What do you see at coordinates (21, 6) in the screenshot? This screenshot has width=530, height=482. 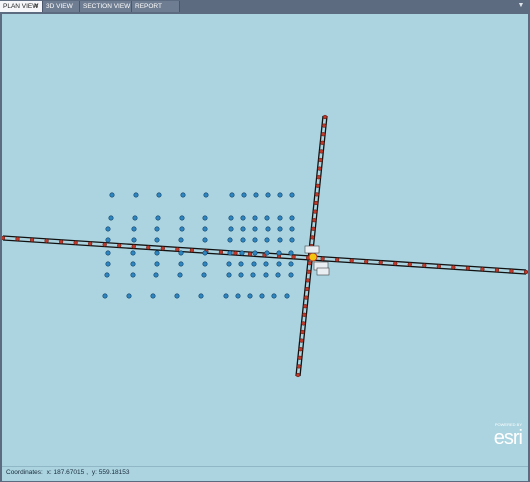 I see `tab-plan-view: PLAN VIEW ✕` at bounding box center [21, 6].